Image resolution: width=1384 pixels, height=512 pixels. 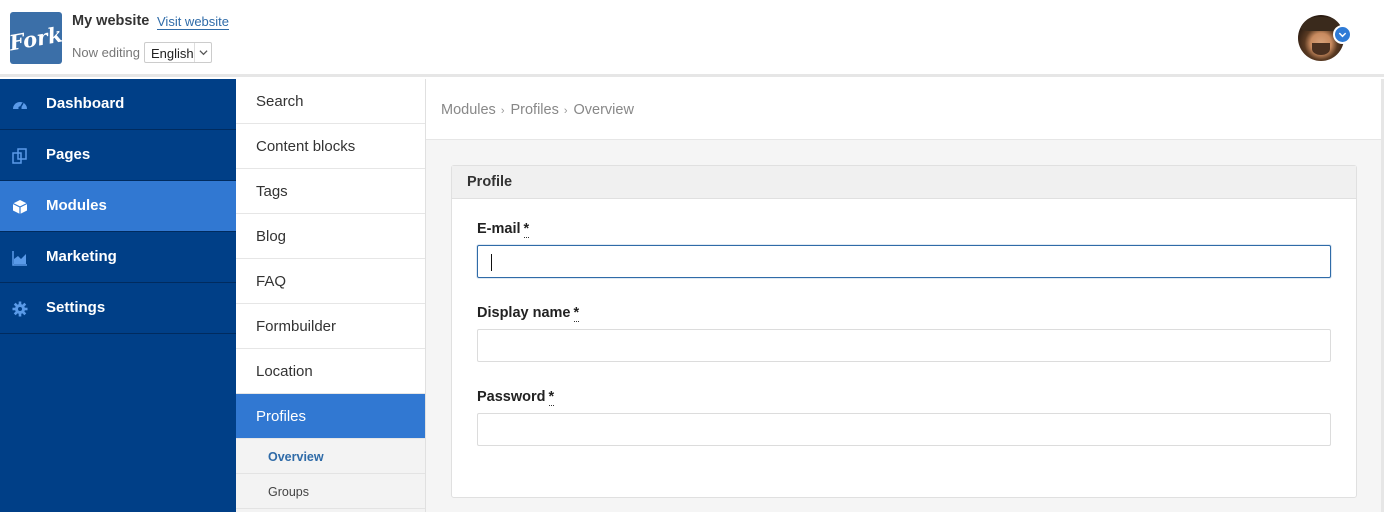 What do you see at coordinates (511, 397) in the screenshot?
I see `password-label-text: Password` at bounding box center [511, 397].